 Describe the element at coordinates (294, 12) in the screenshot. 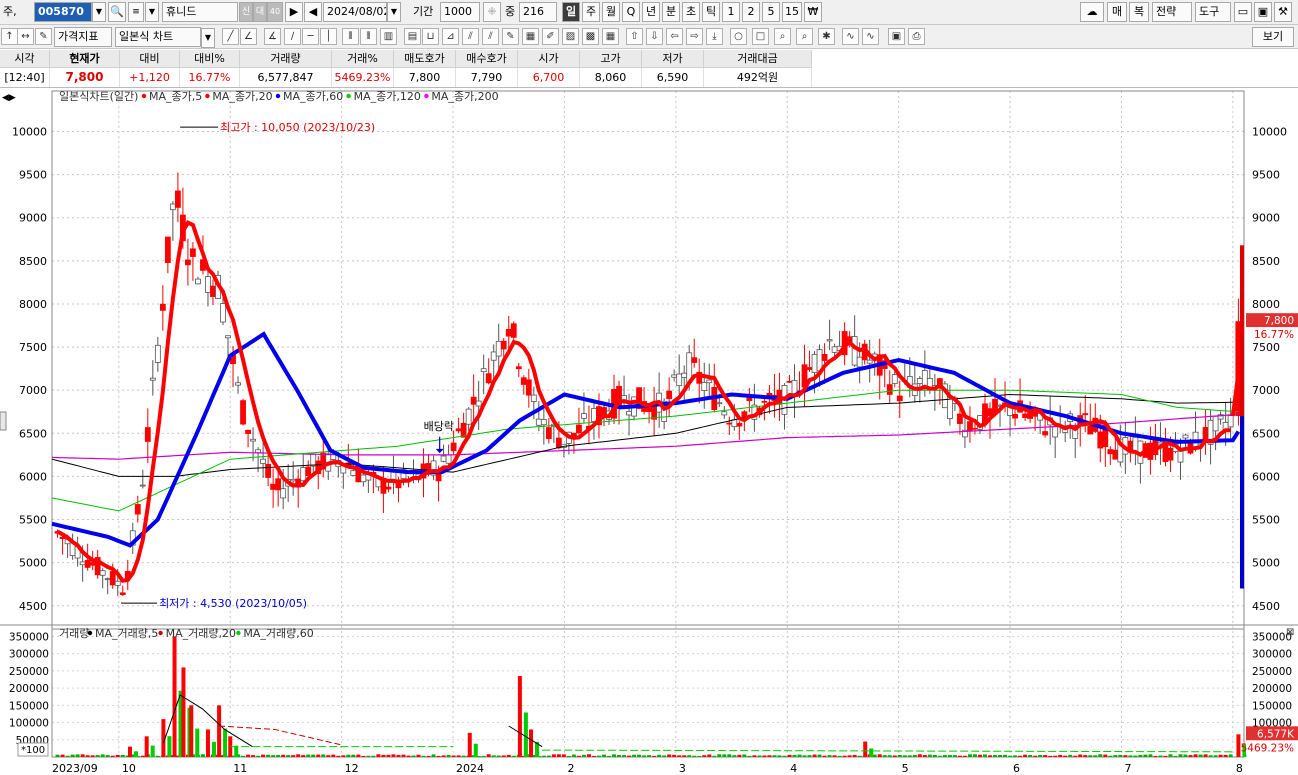

I see `play-icon: ▶` at that location.